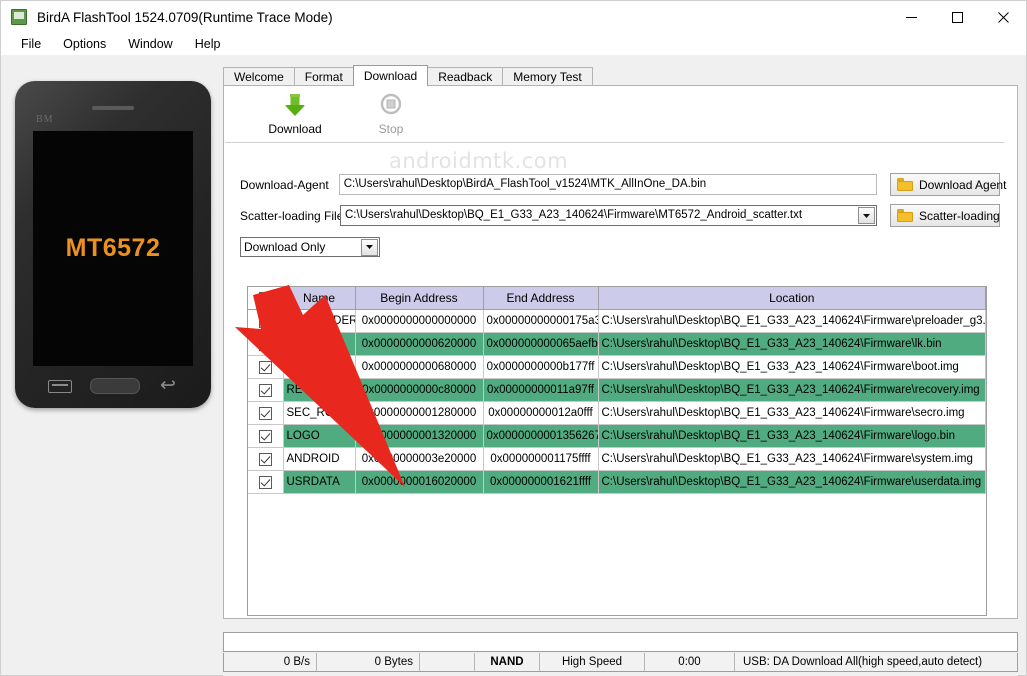 The image size is (1027, 676). I want to click on menu-item-file: File, so click(31, 44).